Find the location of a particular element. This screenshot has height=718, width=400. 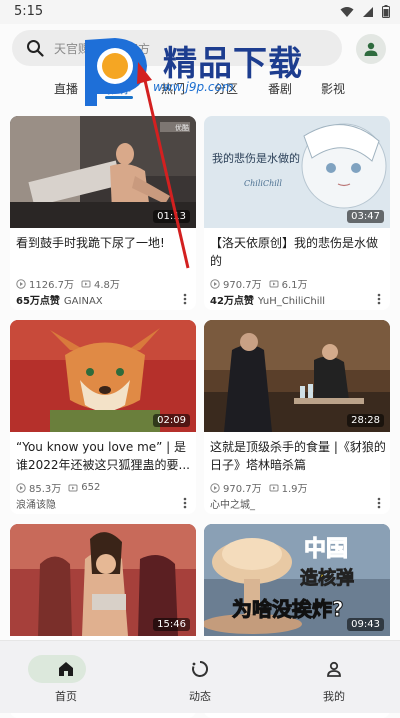

duration-badge: 28:28 is located at coordinates (365, 420).